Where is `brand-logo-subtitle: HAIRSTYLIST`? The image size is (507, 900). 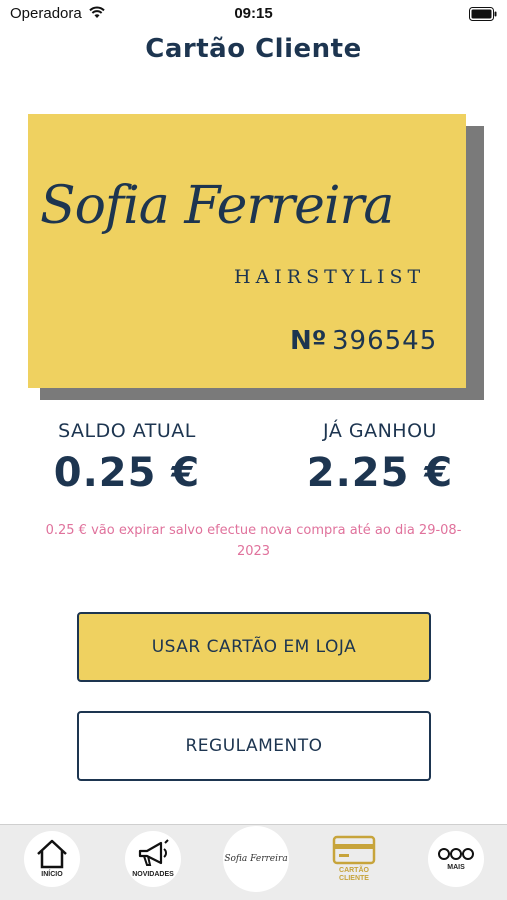 brand-logo-subtitle: HAIRSTYLIST is located at coordinates (330, 277).